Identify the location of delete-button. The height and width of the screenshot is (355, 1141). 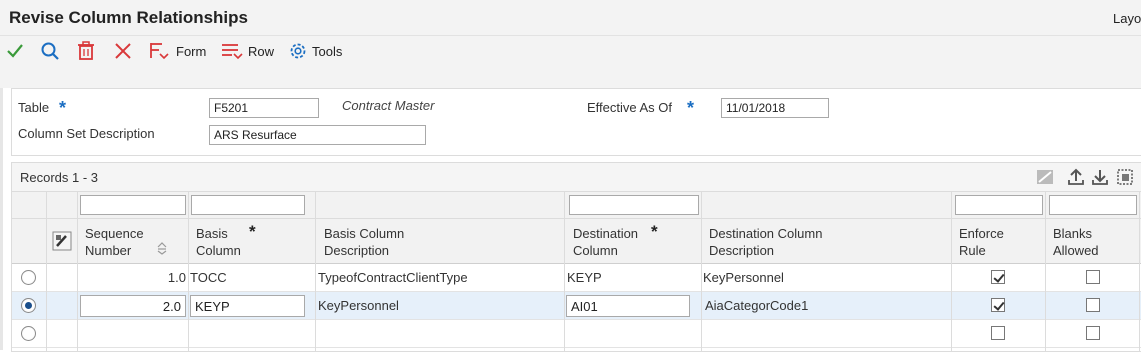
(86, 51).